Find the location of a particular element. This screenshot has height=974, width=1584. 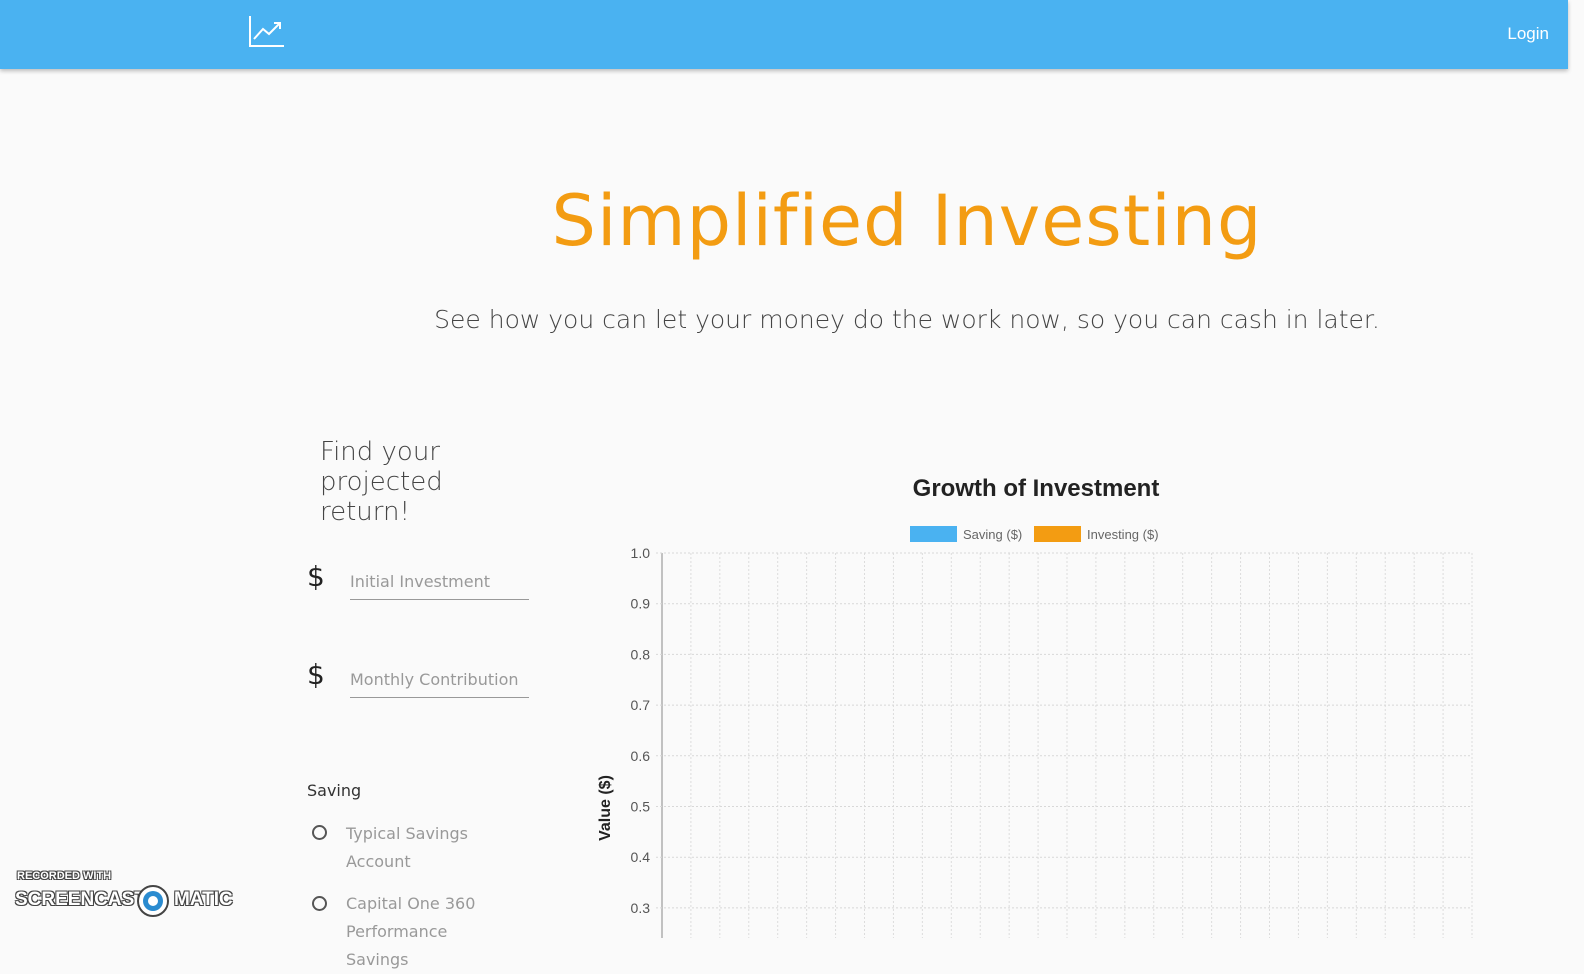

chart-title: Growth of Investment is located at coordinates (1036, 488).